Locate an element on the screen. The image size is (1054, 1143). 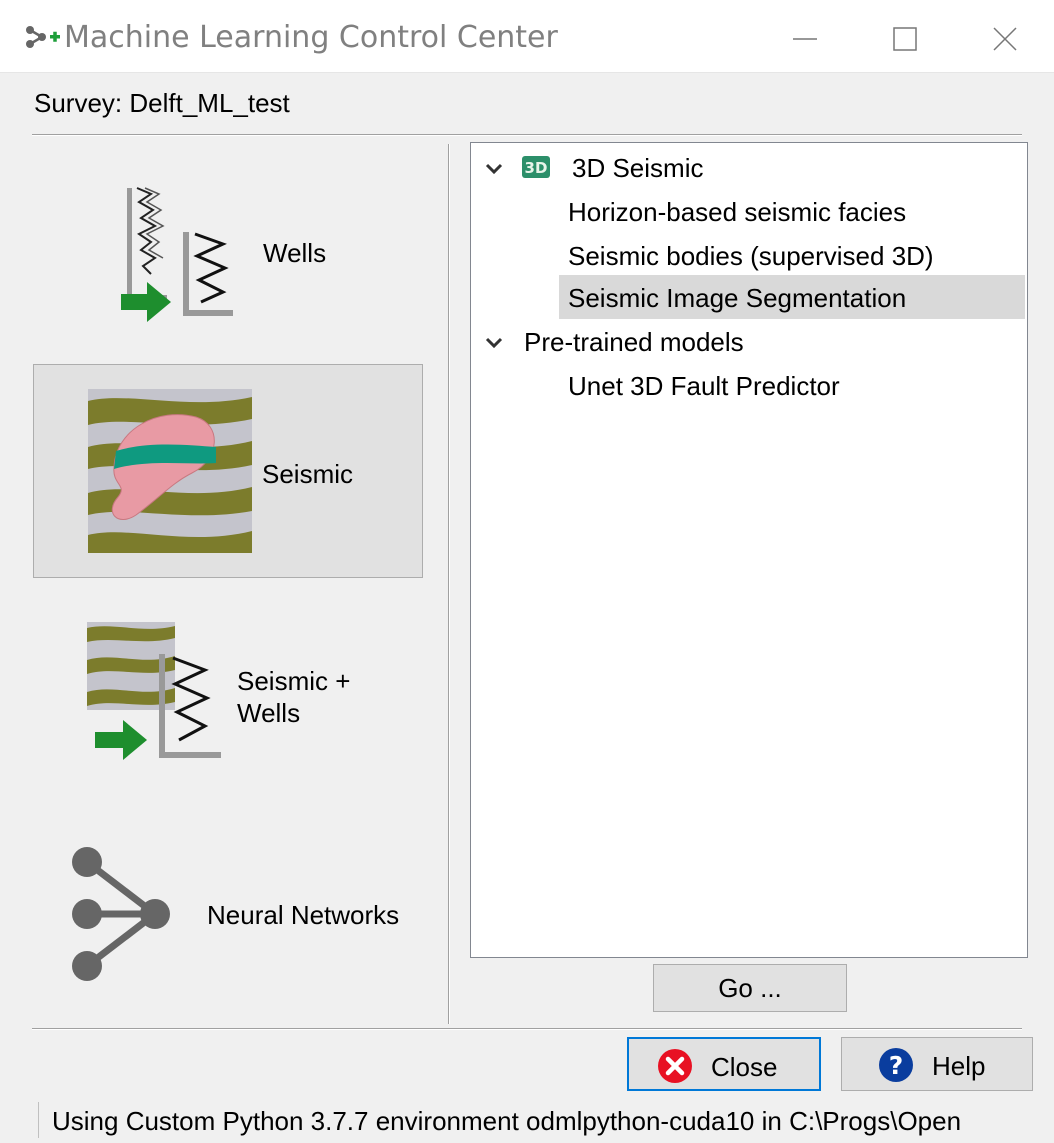
help-button: ? Help is located at coordinates (937, 1064).